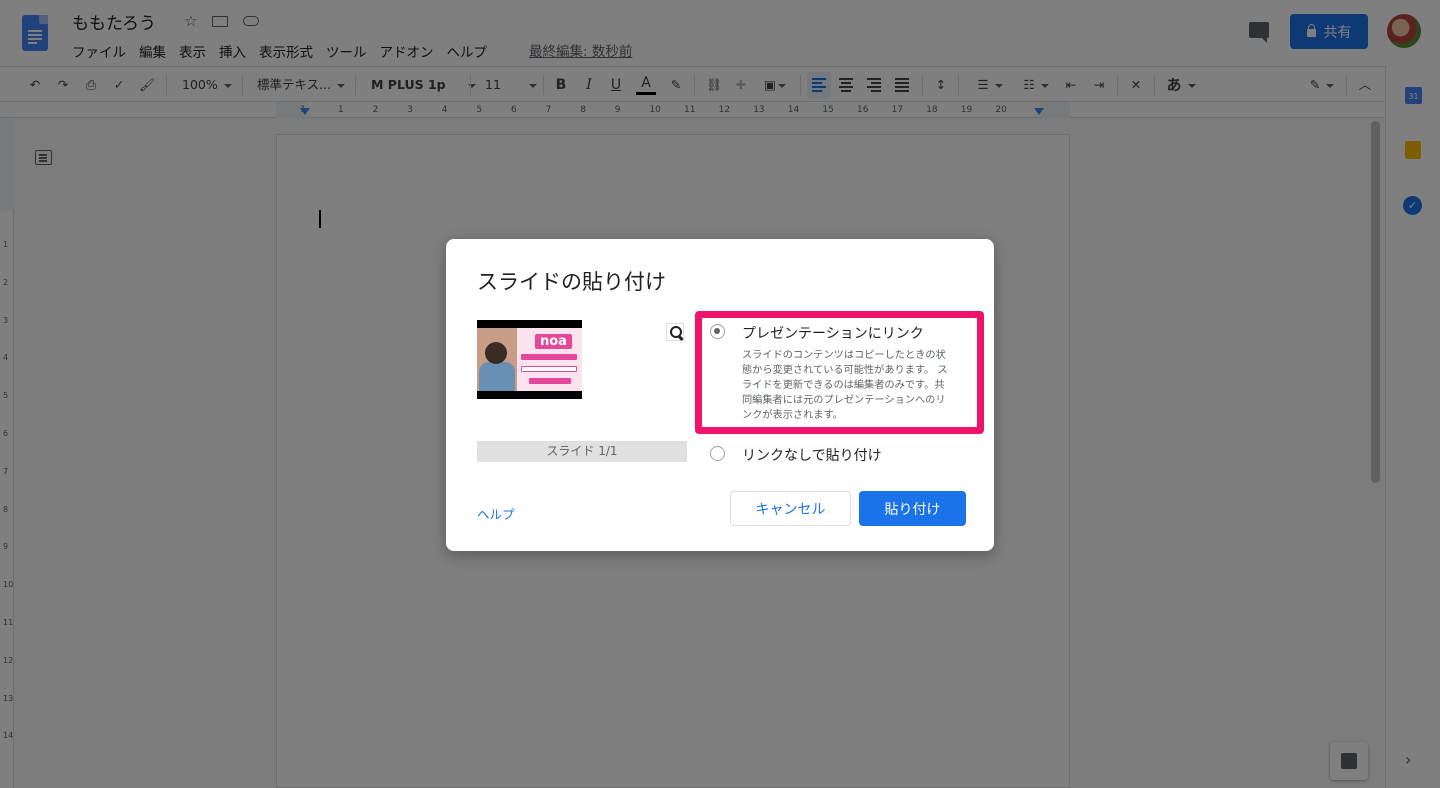 The height and width of the screenshot is (788, 1440). What do you see at coordinates (553, 341) in the screenshot?
I see `thumbnail-logo: noa` at bounding box center [553, 341].